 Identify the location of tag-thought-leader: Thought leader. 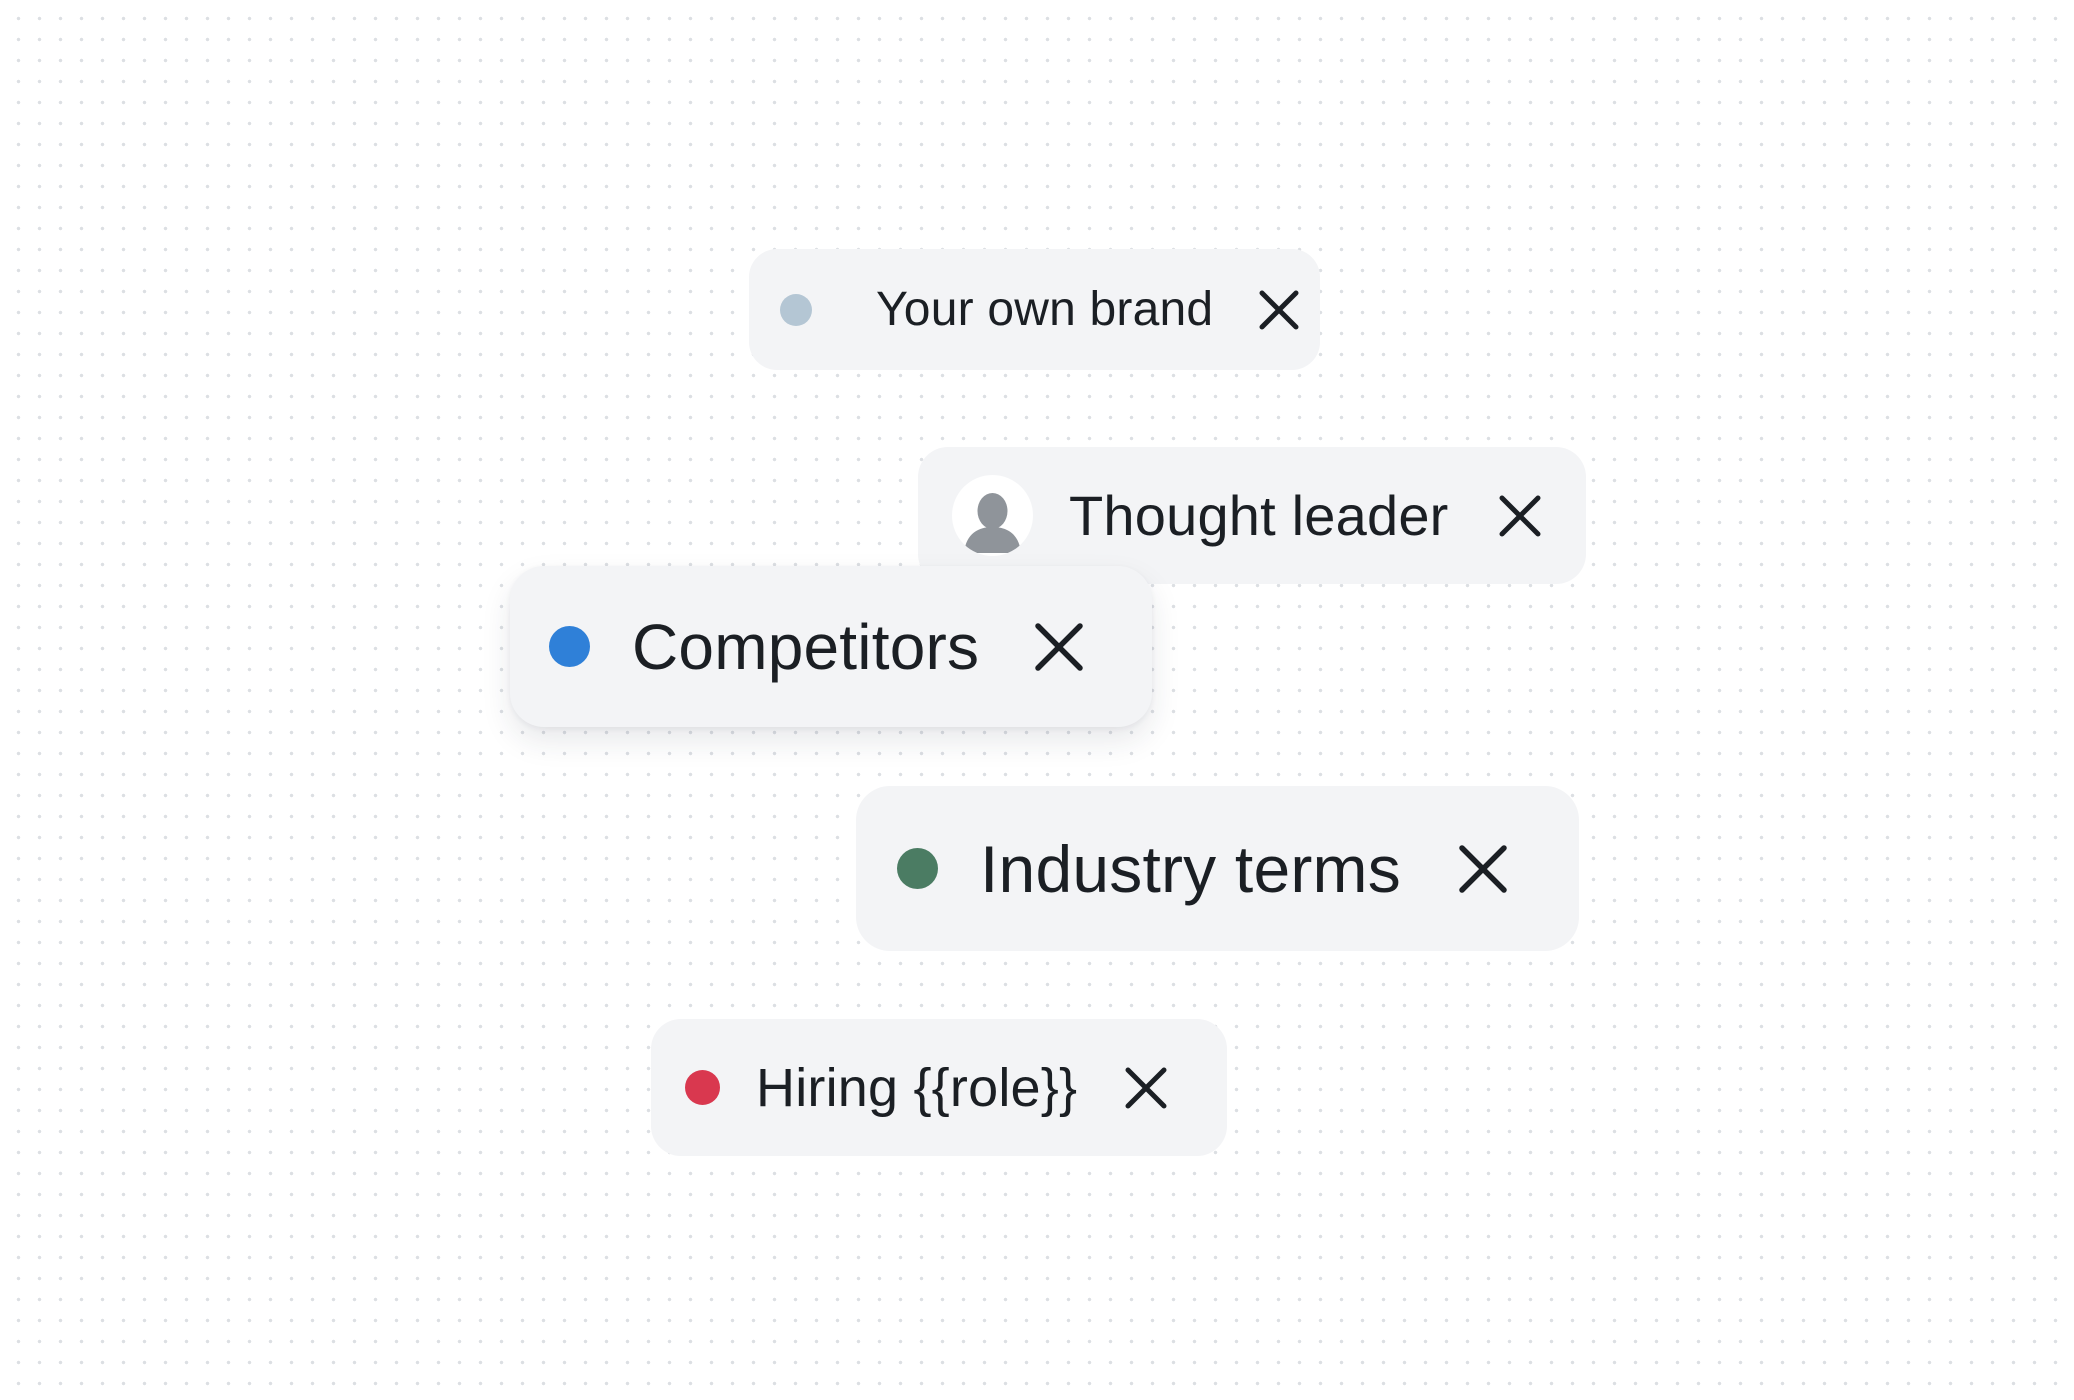
(1252, 515).